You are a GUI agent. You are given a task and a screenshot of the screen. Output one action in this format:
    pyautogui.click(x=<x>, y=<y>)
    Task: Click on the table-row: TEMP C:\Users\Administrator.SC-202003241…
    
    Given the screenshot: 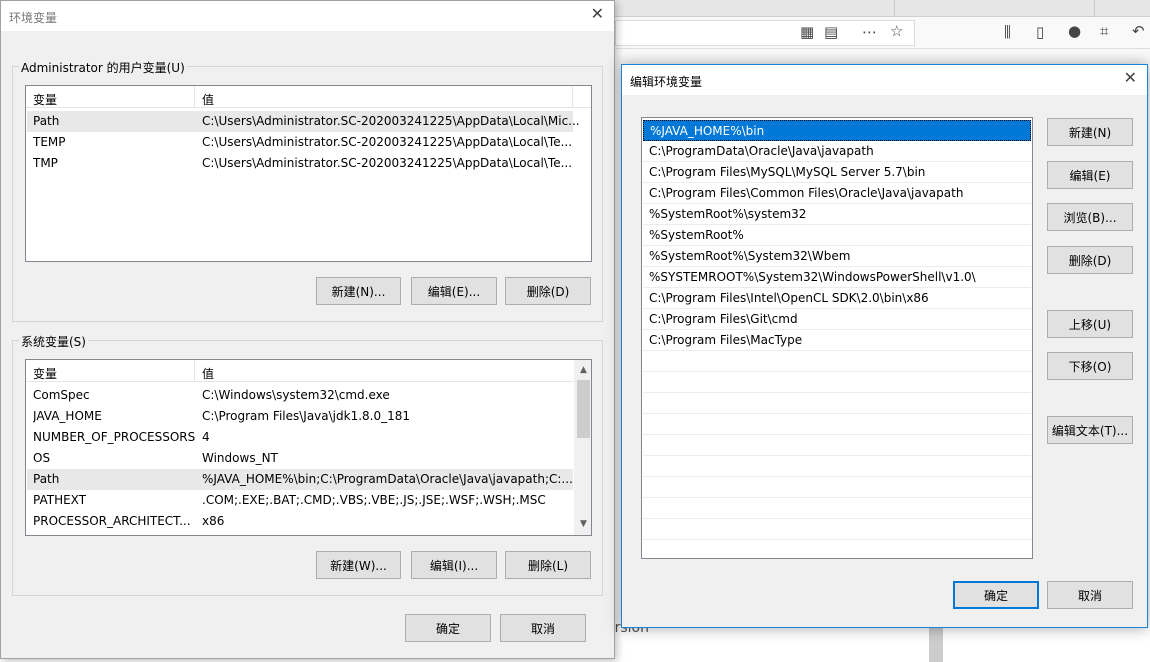 What is the action you would take?
    pyautogui.click(x=300, y=142)
    